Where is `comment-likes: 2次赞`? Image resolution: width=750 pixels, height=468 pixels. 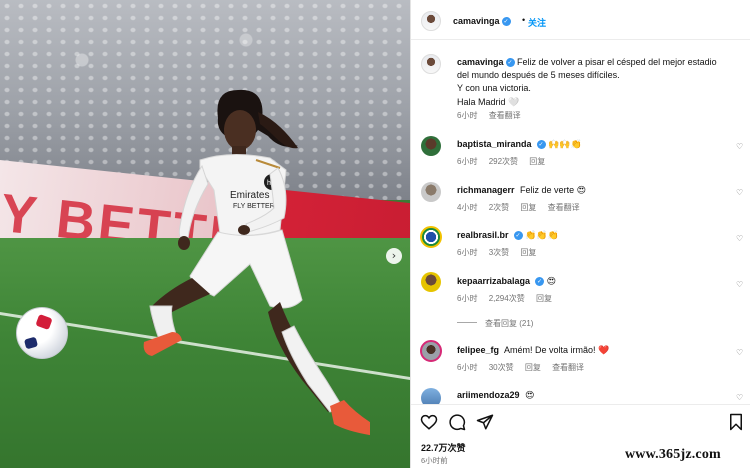 comment-likes: 2次赞 is located at coordinates (499, 207).